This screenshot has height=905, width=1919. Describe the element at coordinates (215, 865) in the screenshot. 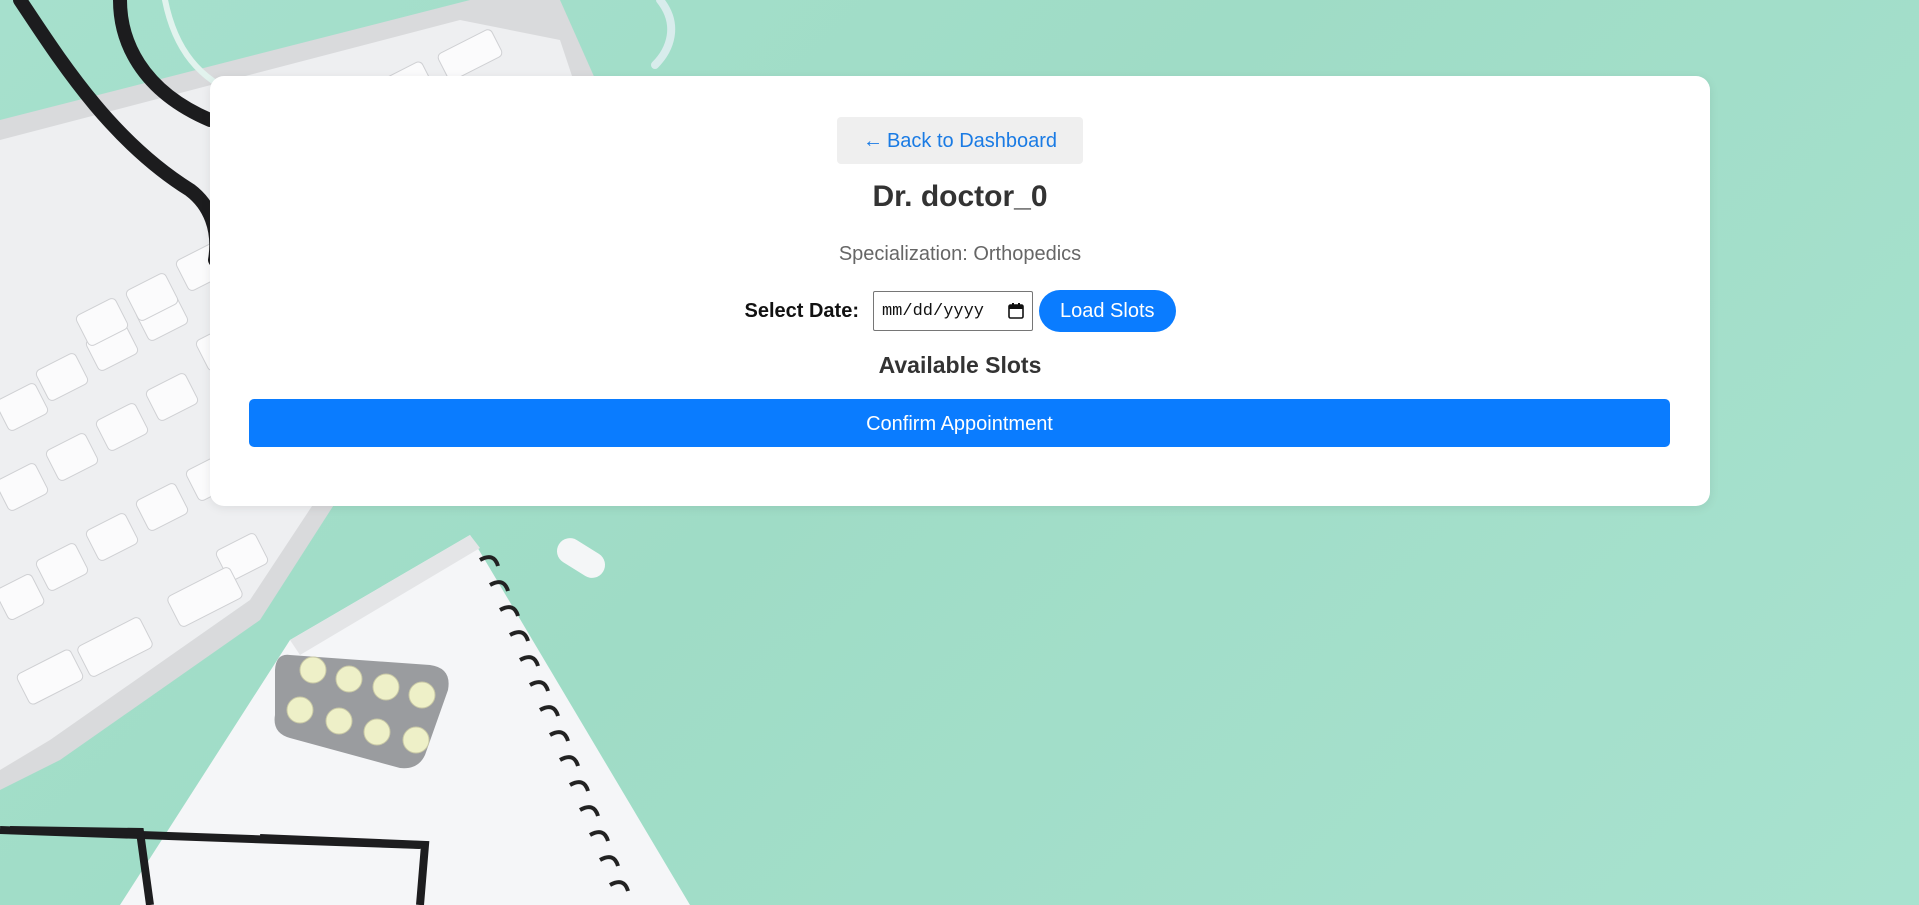

I see `glasses-illustration` at that location.